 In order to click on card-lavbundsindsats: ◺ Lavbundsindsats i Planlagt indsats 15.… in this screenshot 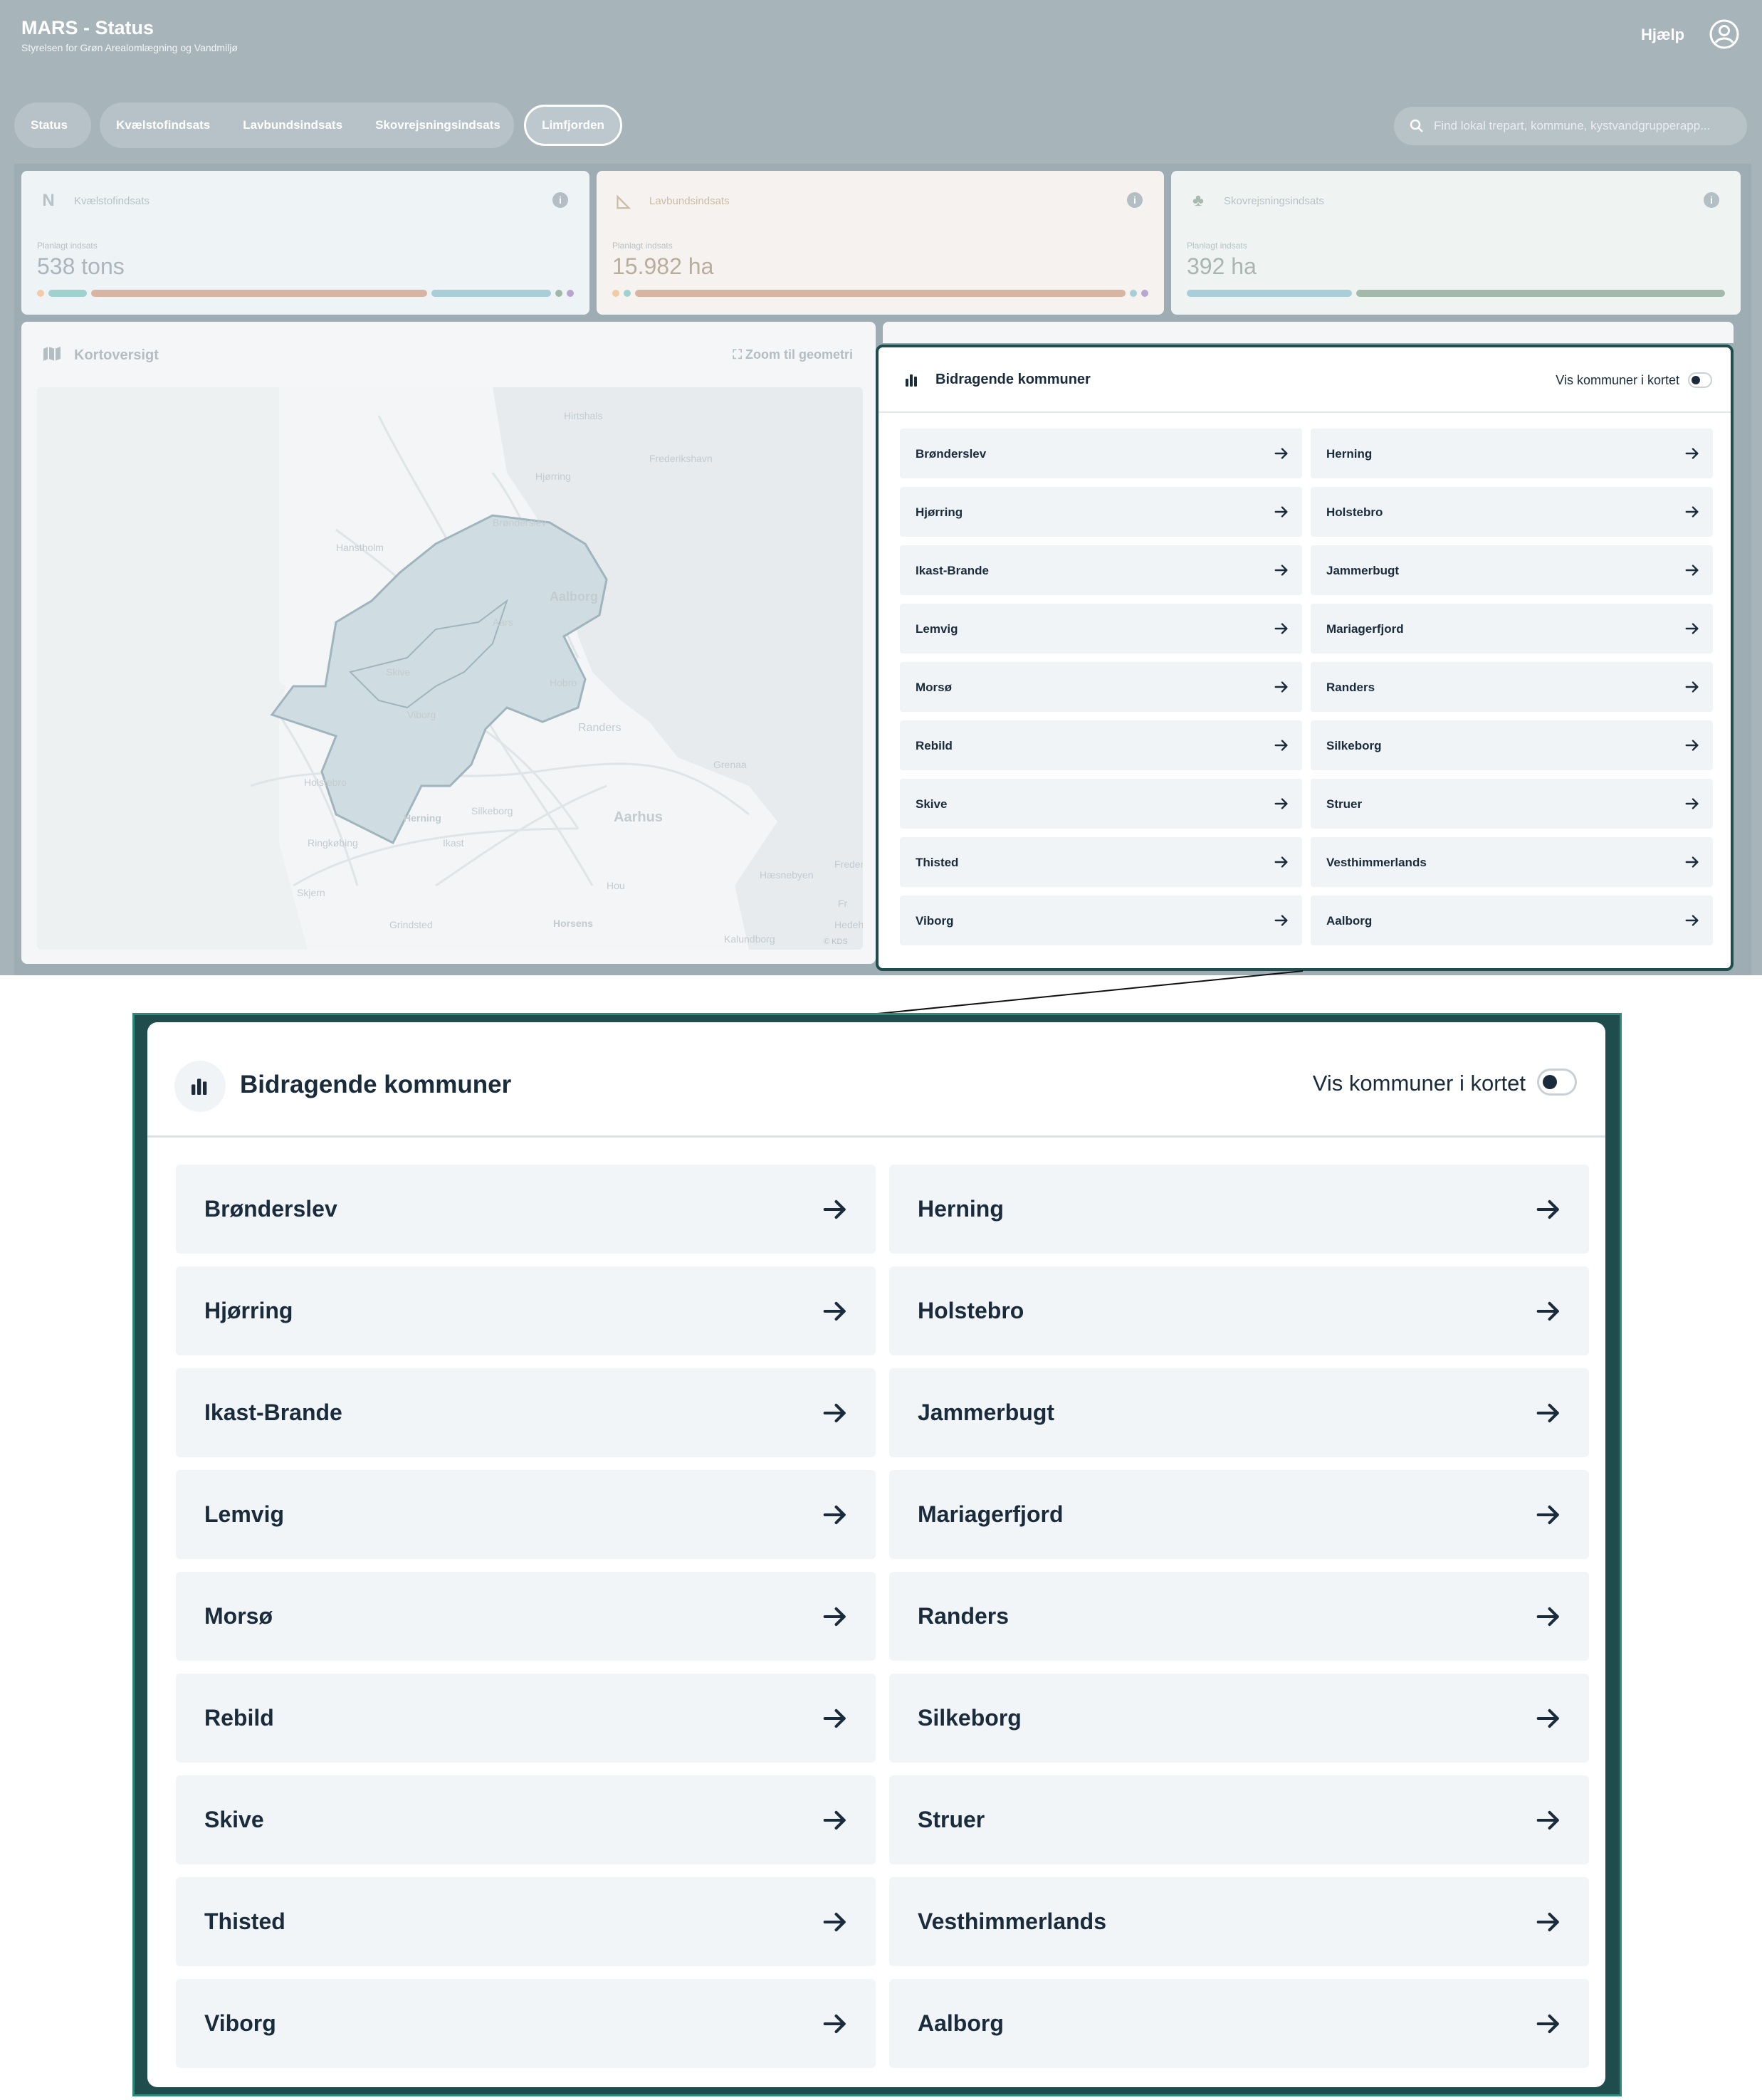, I will do `click(880, 243)`.